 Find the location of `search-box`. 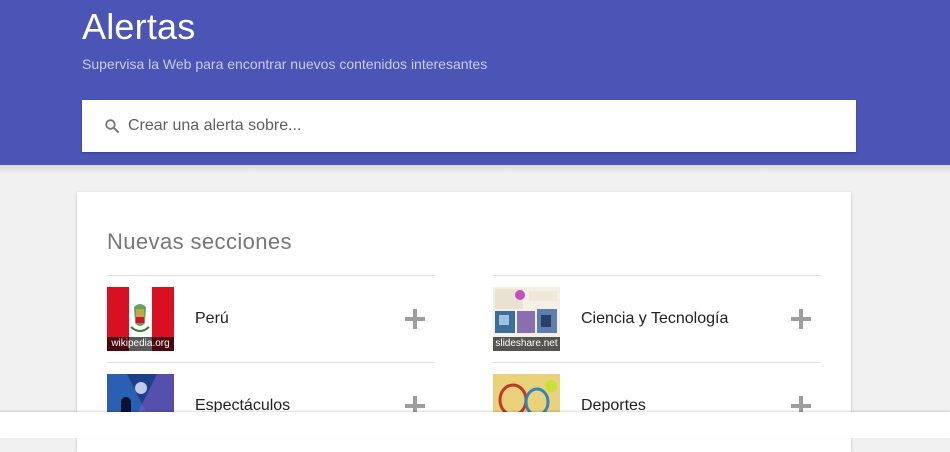

search-box is located at coordinates (469, 126).